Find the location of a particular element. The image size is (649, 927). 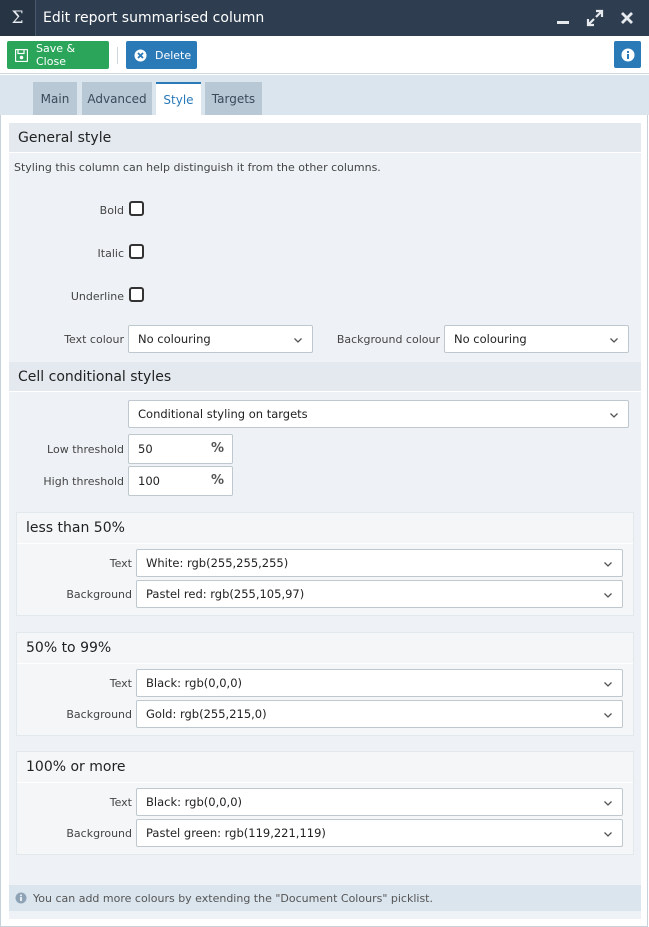

band-title: 100% or more is located at coordinates (76, 767).